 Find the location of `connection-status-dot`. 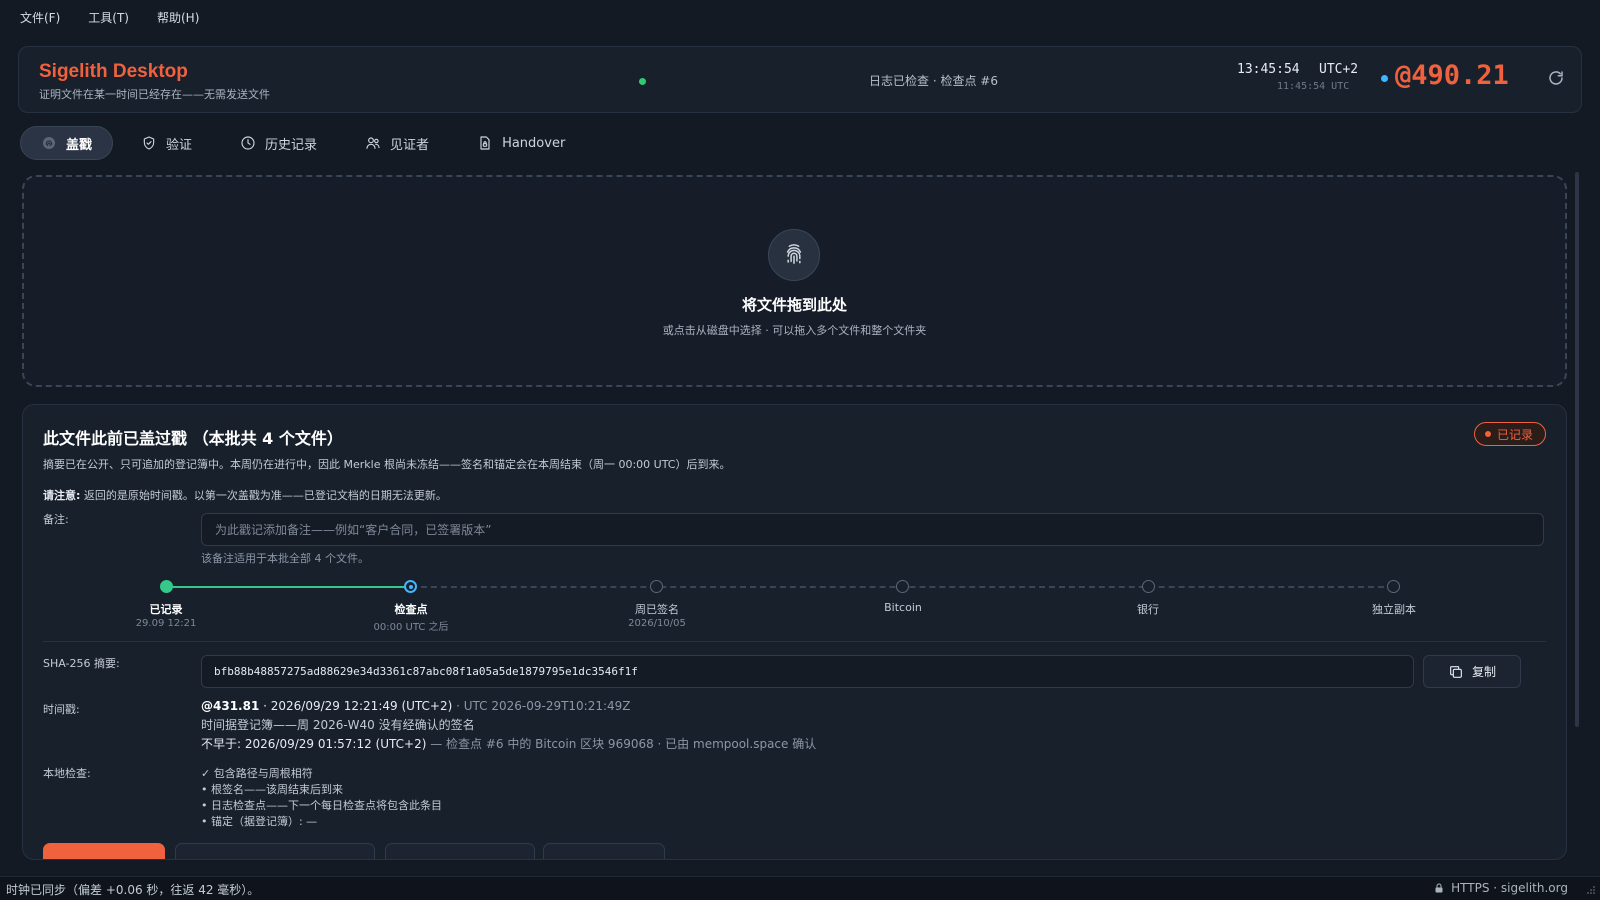

connection-status-dot is located at coordinates (642, 81).